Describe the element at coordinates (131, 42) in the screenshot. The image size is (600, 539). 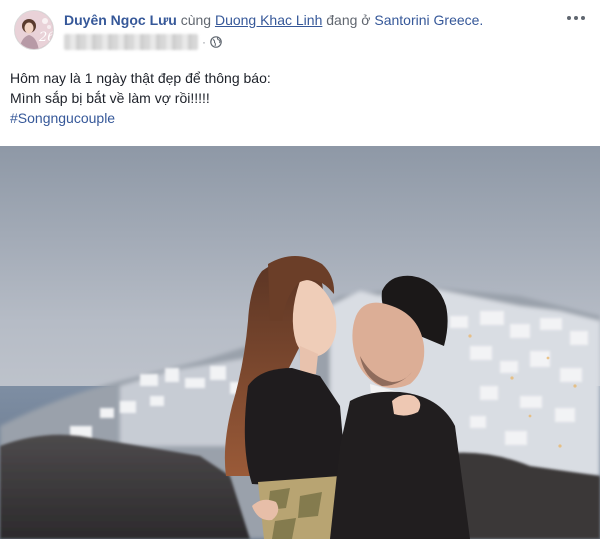
I see `blurred-timestamp` at that location.